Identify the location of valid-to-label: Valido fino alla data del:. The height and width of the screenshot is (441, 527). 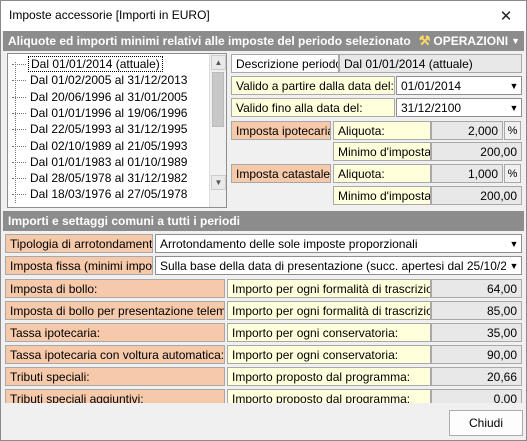
(313, 107).